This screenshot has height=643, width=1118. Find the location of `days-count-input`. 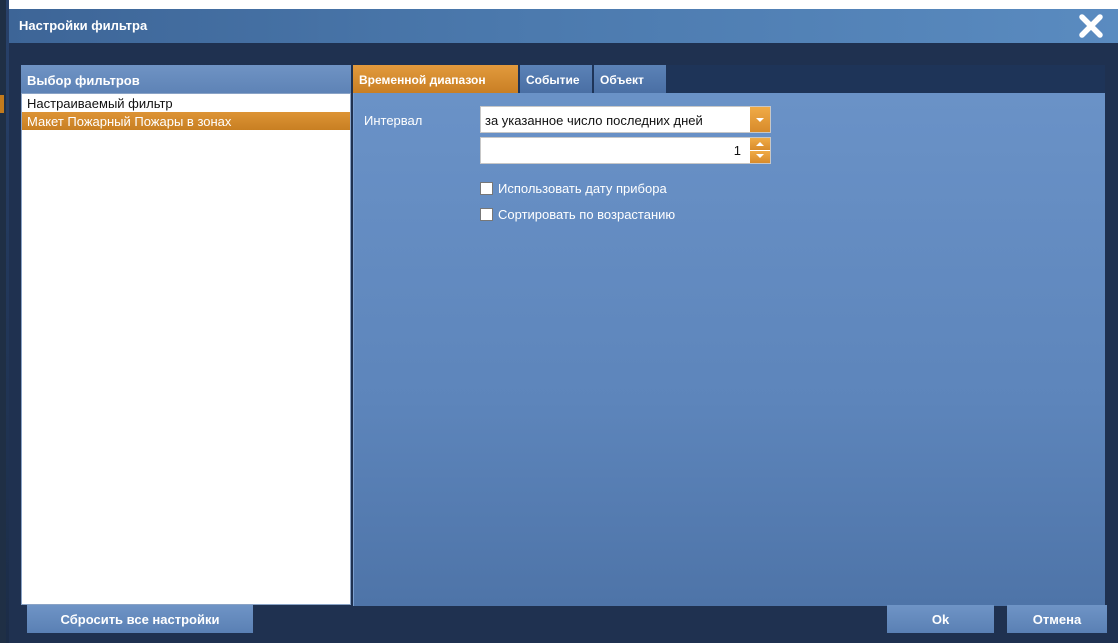

days-count-input is located at coordinates (612, 150).